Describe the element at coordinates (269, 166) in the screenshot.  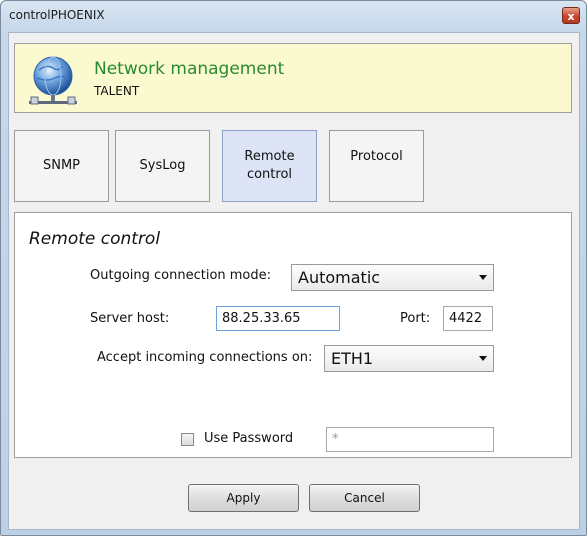
I see `tab-remote-control: Remote control` at that location.